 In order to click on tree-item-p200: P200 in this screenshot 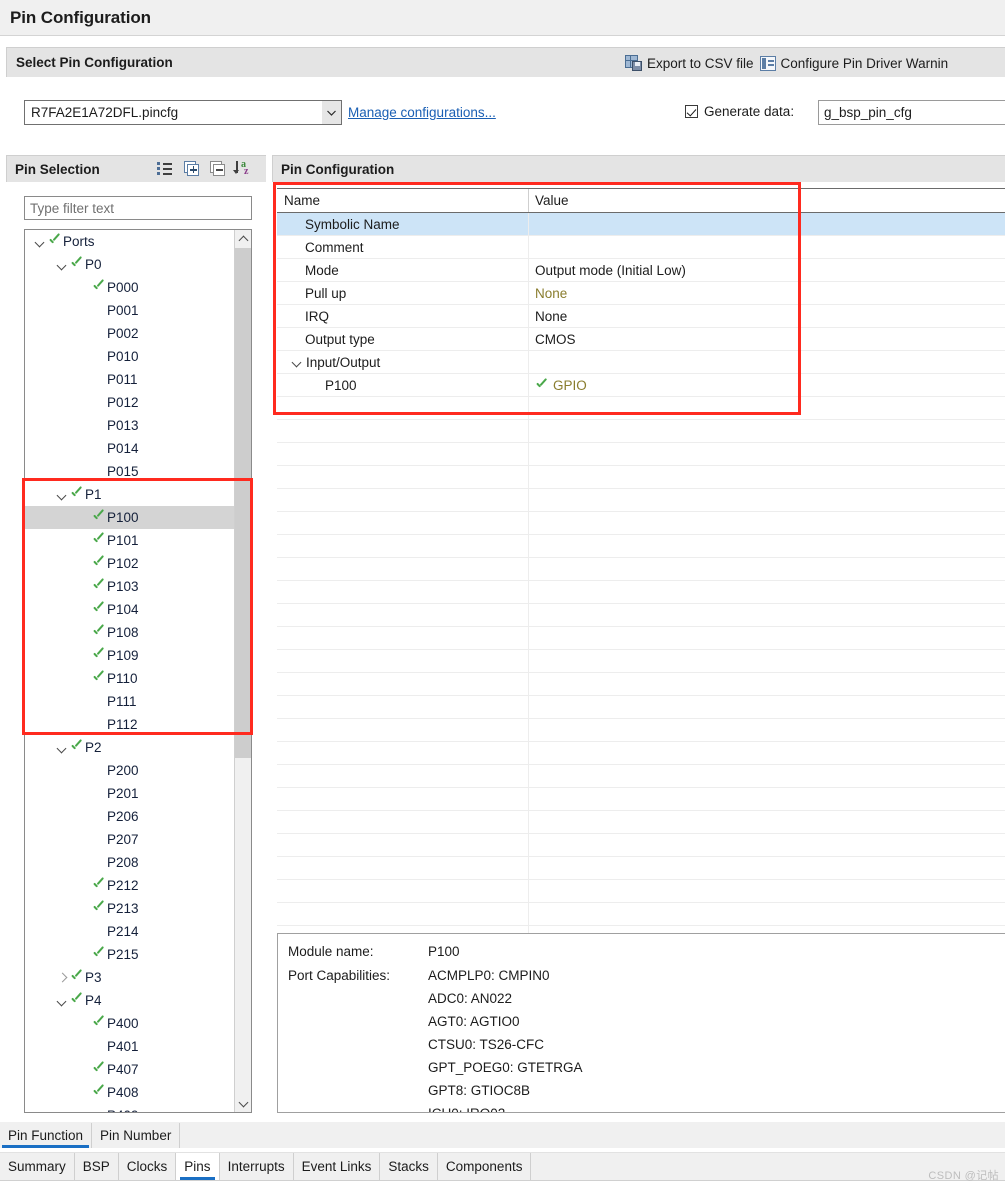, I will do `click(130, 770)`.